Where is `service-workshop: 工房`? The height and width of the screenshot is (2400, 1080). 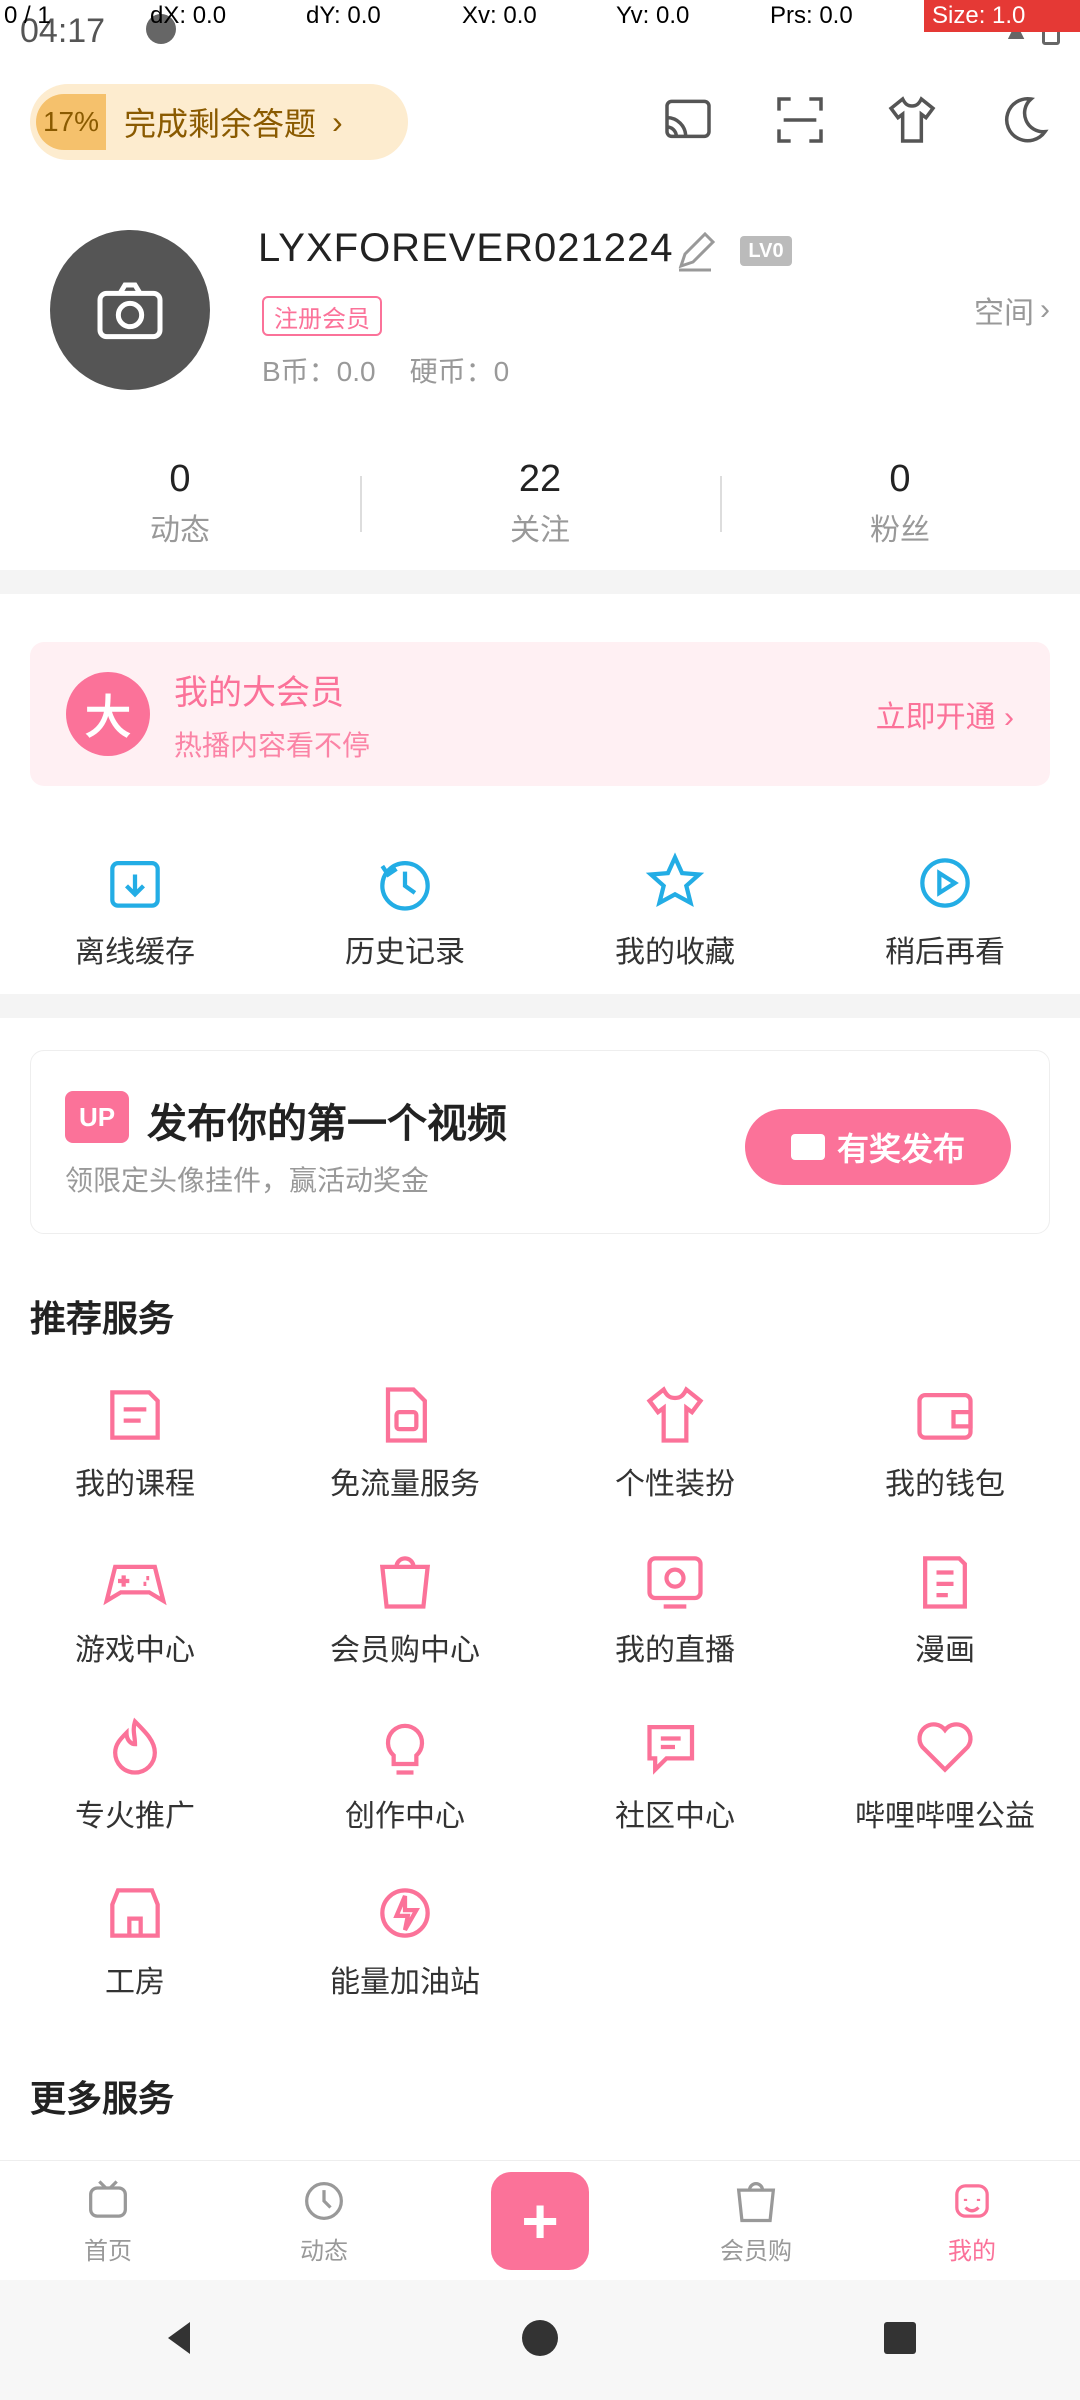 service-workshop: 工房 is located at coordinates (135, 1940).